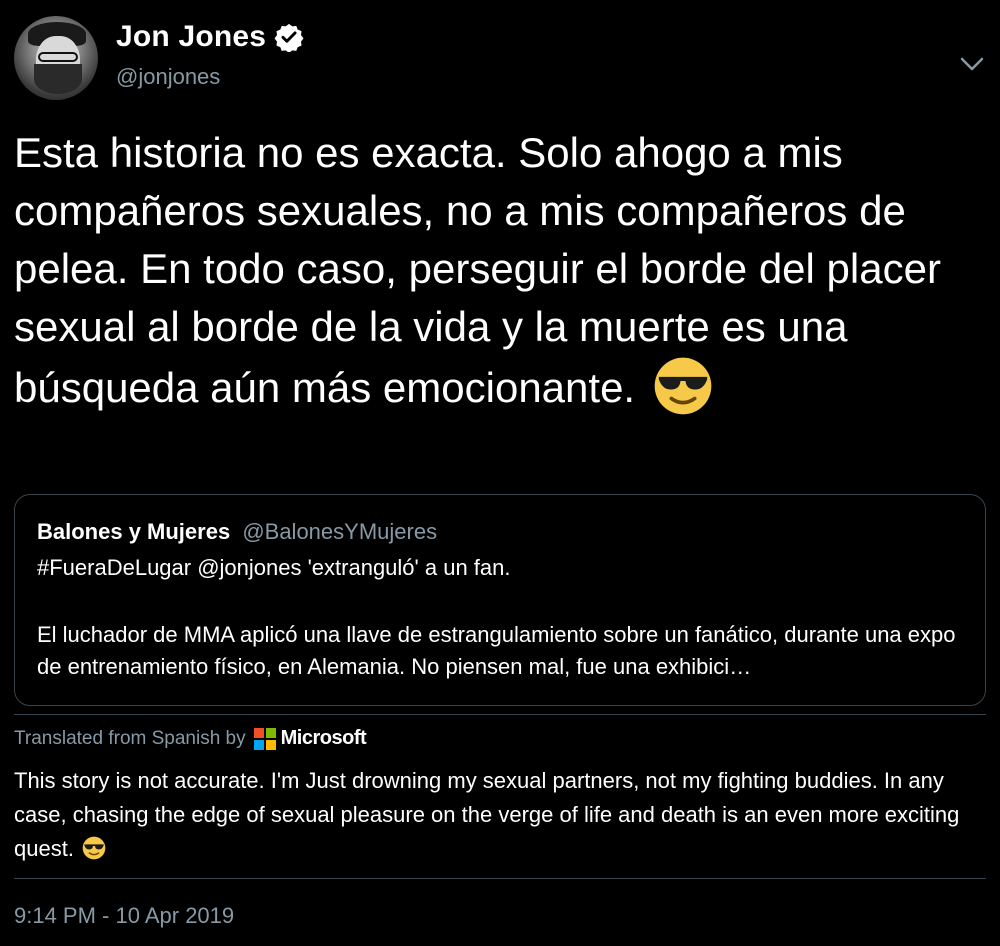 The image size is (1000, 946). I want to click on avatar-beard, so click(58, 79).